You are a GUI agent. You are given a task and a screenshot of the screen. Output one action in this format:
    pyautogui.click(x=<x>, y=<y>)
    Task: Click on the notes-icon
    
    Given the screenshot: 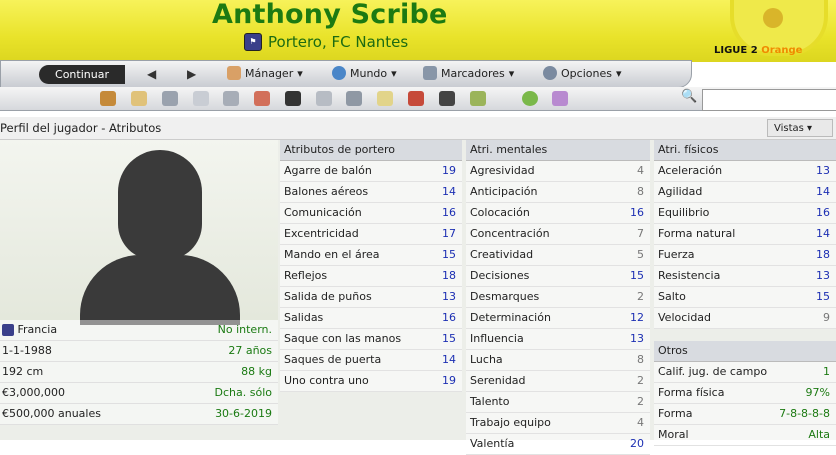 What is the action you would take?
    pyautogui.click(x=170, y=98)
    